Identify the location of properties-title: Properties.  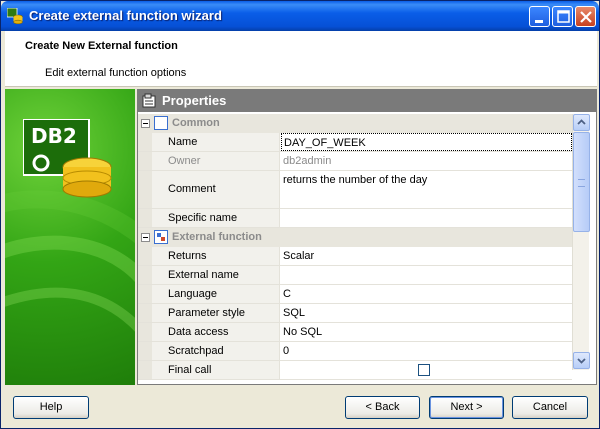
(194, 100).